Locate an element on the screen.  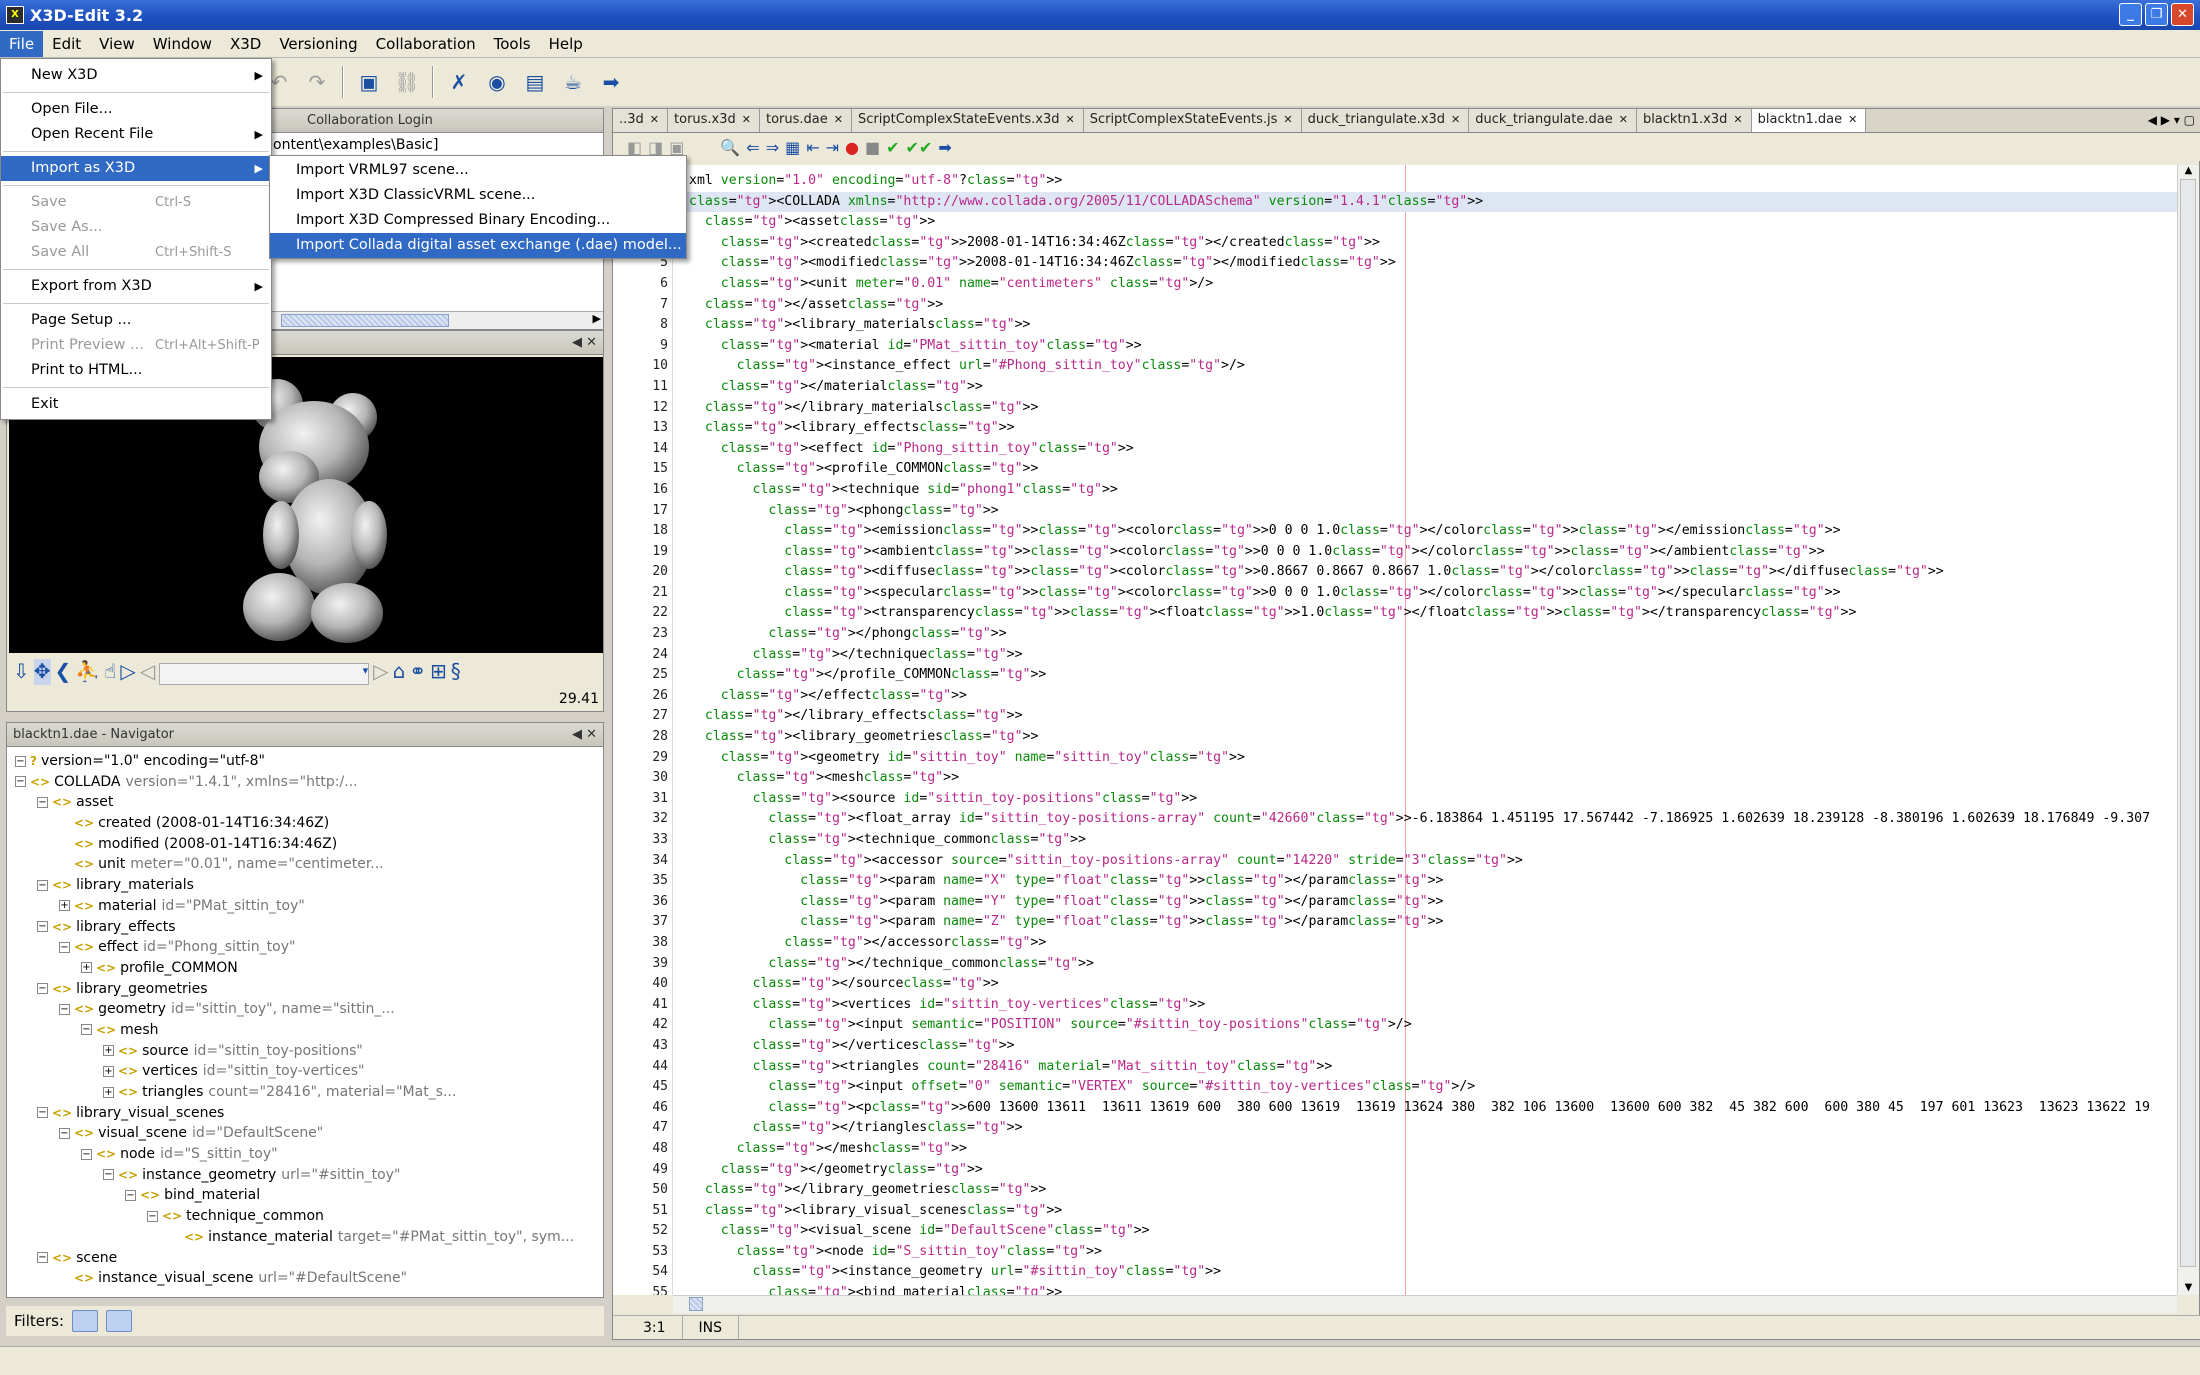
tree-node: − <> library_visual_scenes is located at coordinates (305, 1113).